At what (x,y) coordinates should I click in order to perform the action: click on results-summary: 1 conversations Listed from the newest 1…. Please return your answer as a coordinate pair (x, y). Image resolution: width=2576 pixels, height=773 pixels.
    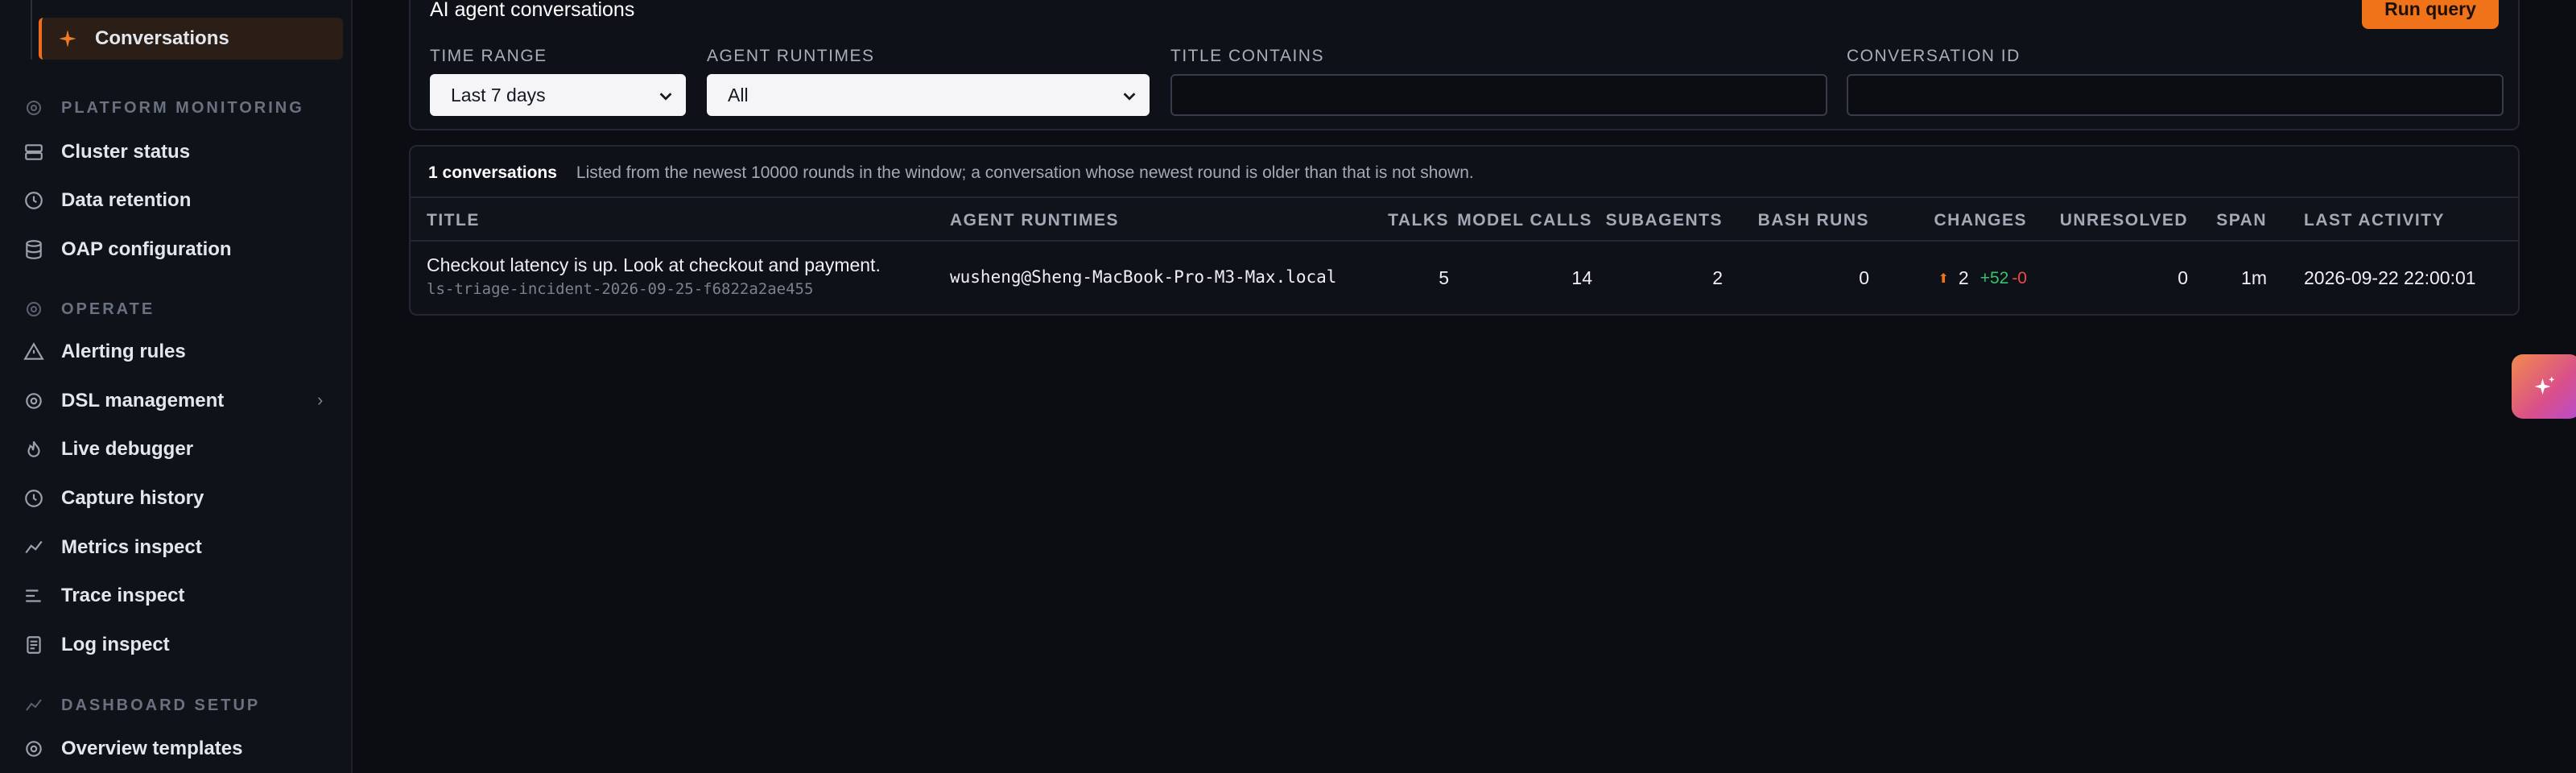
    Looking at the image, I should click on (951, 173).